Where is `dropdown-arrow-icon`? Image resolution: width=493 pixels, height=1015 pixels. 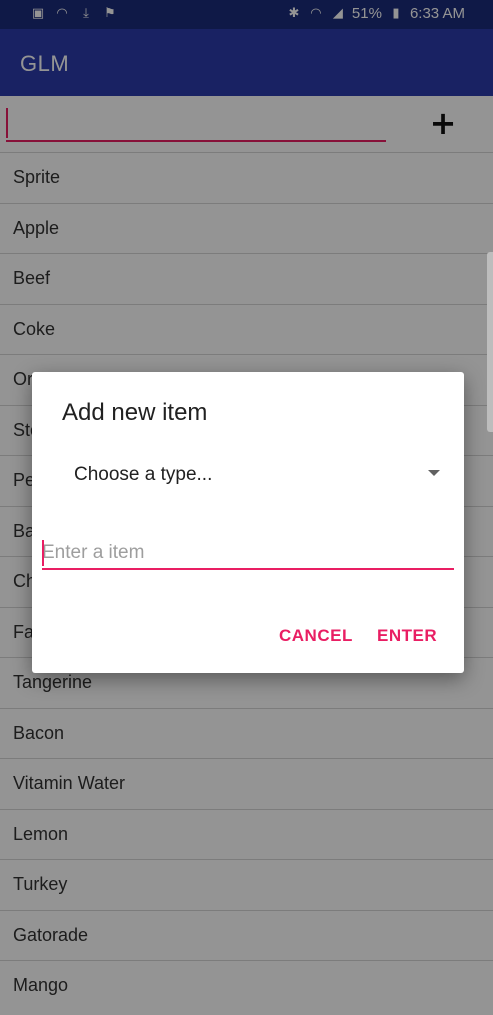
dropdown-arrow-icon is located at coordinates (434, 473).